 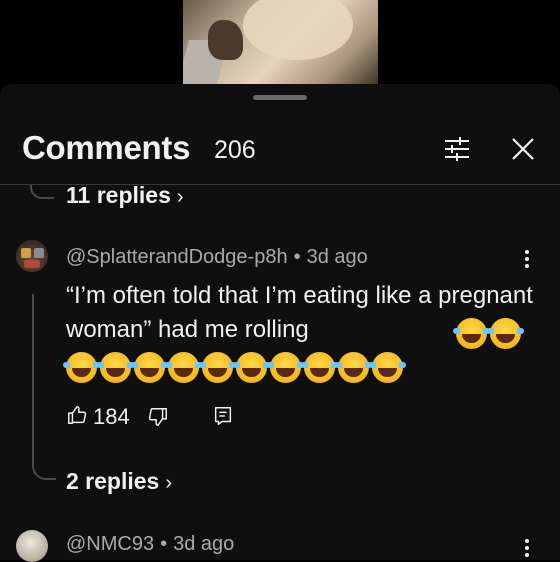 I want to click on like-button, so click(x=77, y=415).